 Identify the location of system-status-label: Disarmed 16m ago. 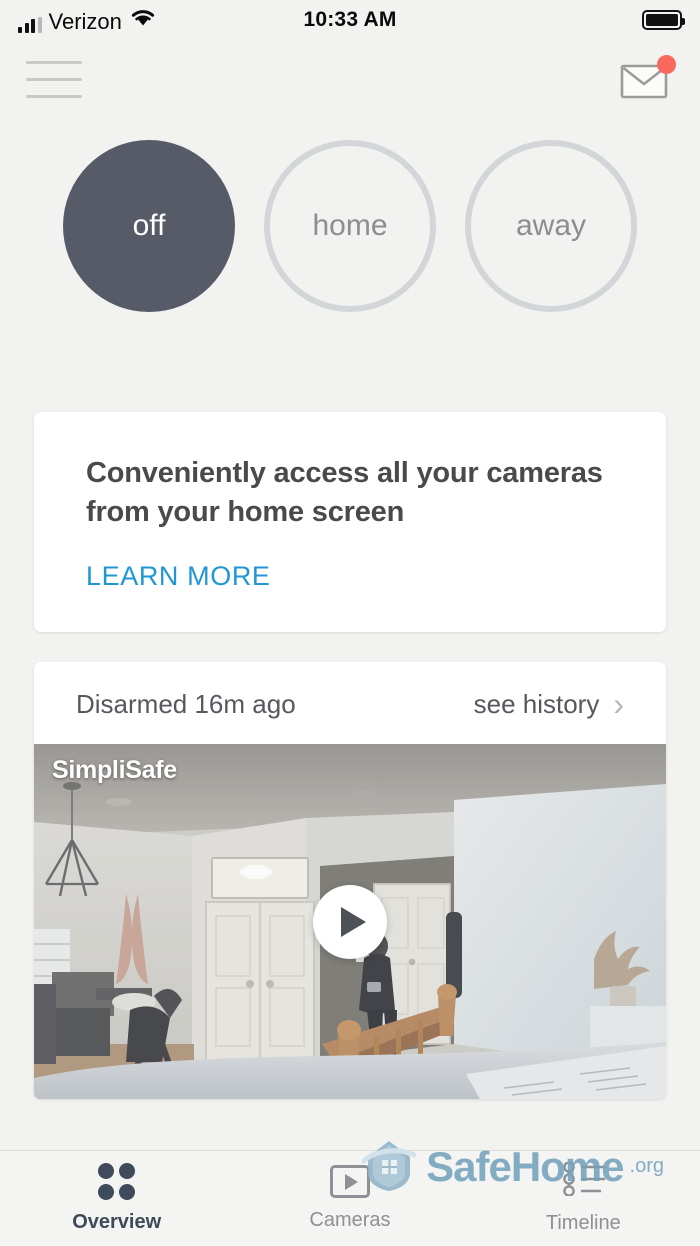
(186, 703).